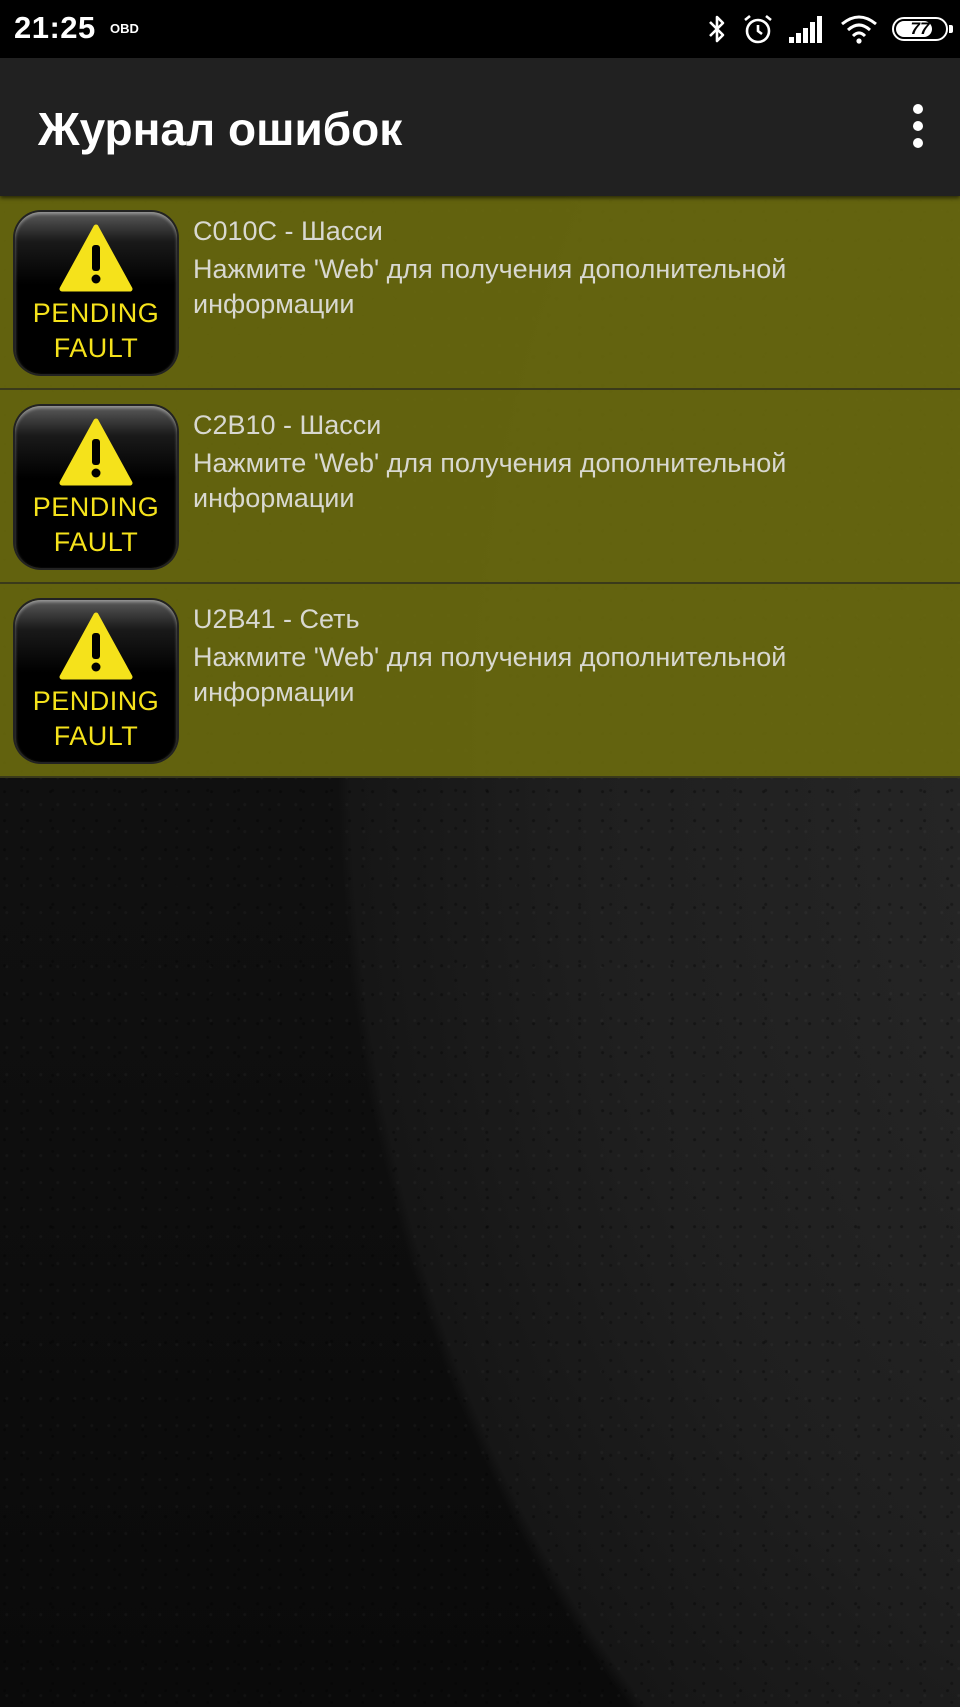 The image size is (960, 1707). What do you see at coordinates (276, 619) in the screenshot?
I see `fault-code: U2B41 - Сеть` at bounding box center [276, 619].